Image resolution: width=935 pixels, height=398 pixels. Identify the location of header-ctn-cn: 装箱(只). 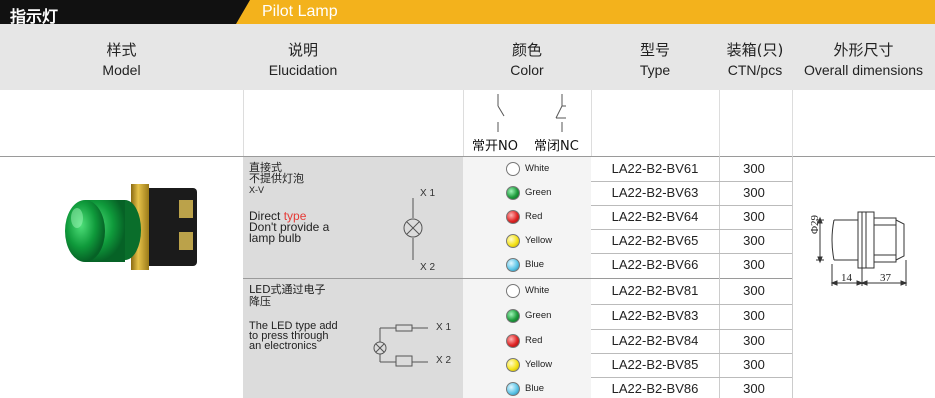
(755, 50).